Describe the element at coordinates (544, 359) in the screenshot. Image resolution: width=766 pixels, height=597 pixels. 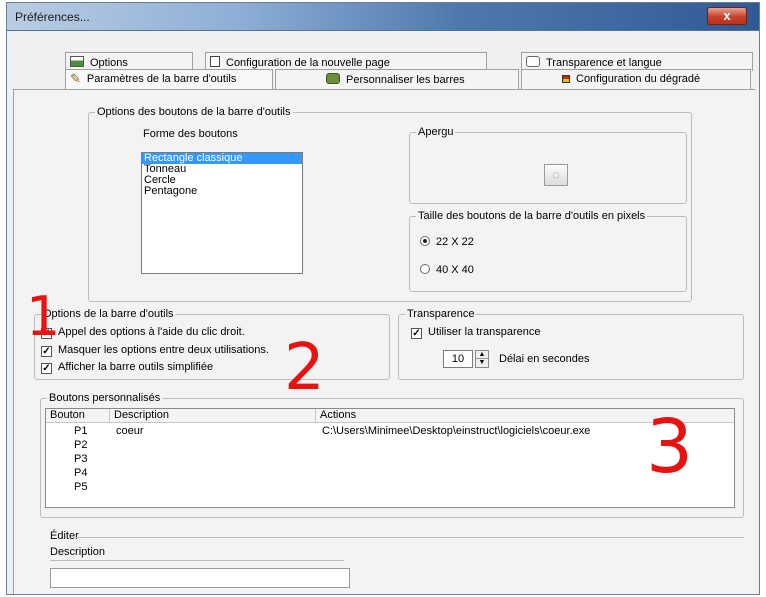
I see `delay-label: Délai en secondes` at that location.